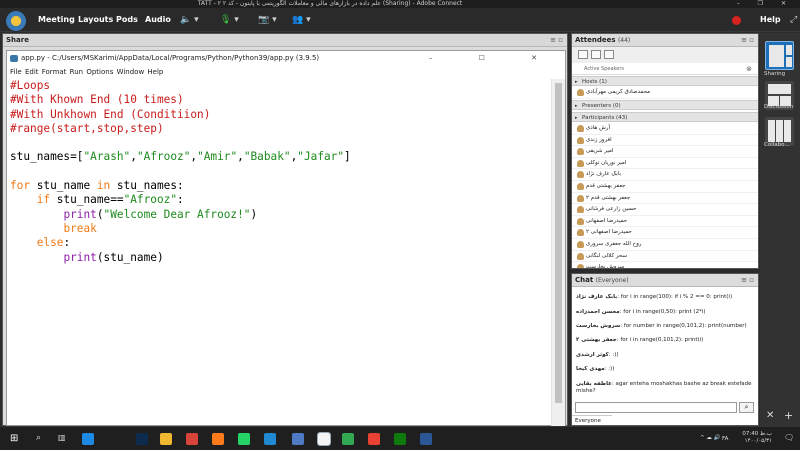 The height and width of the screenshot is (450, 800). I want to click on grid-view-icon, so click(596, 54).